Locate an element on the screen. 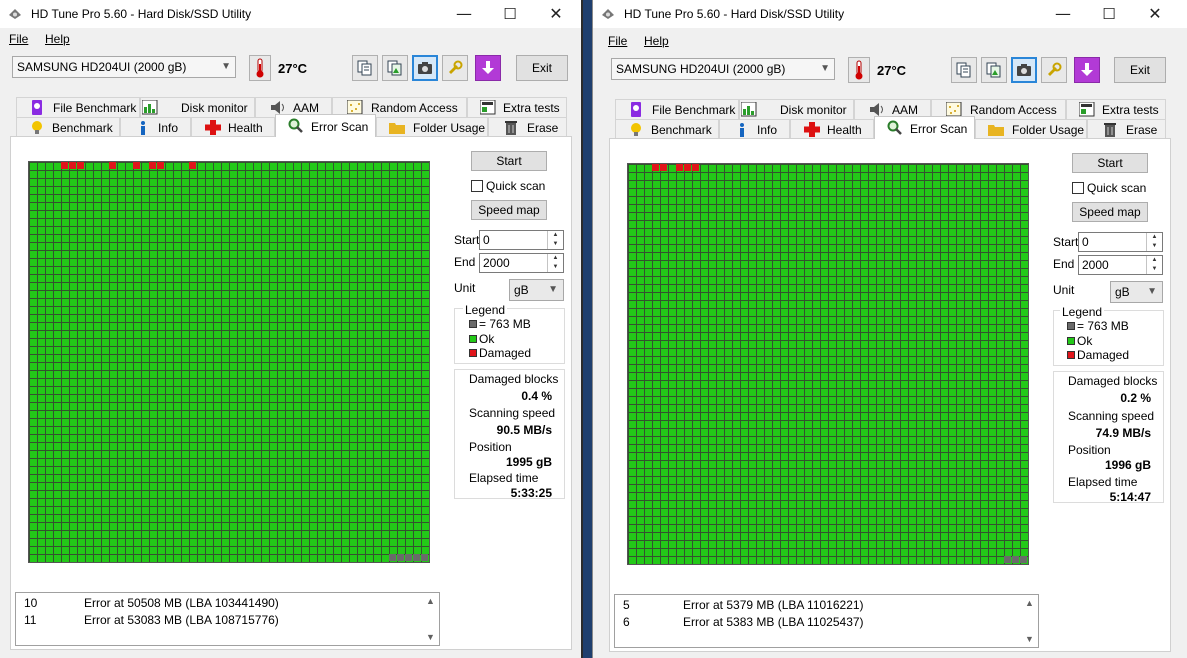  window-title: HD Tune Pro 5.60 - Hard Disk/SSD Utility is located at coordinates (141, 14).